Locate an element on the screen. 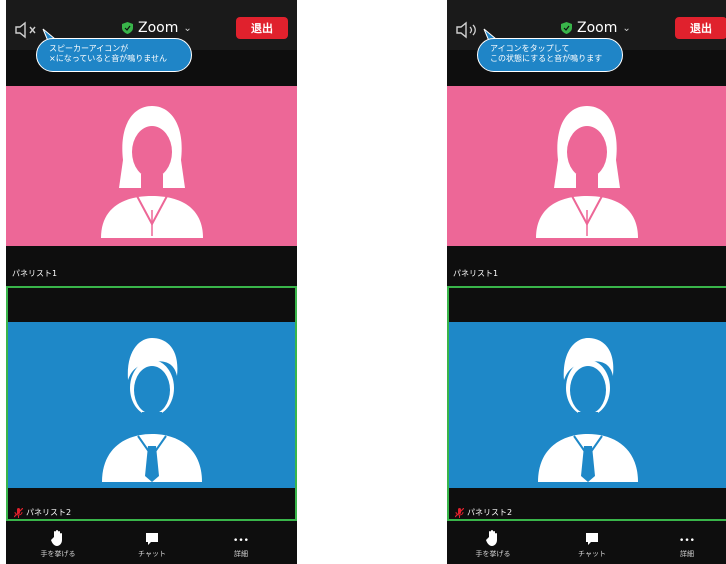  callout-bubble: スピーカーアイコンが ×になっていると音が鳴りません is located at coordinates (114, 55).